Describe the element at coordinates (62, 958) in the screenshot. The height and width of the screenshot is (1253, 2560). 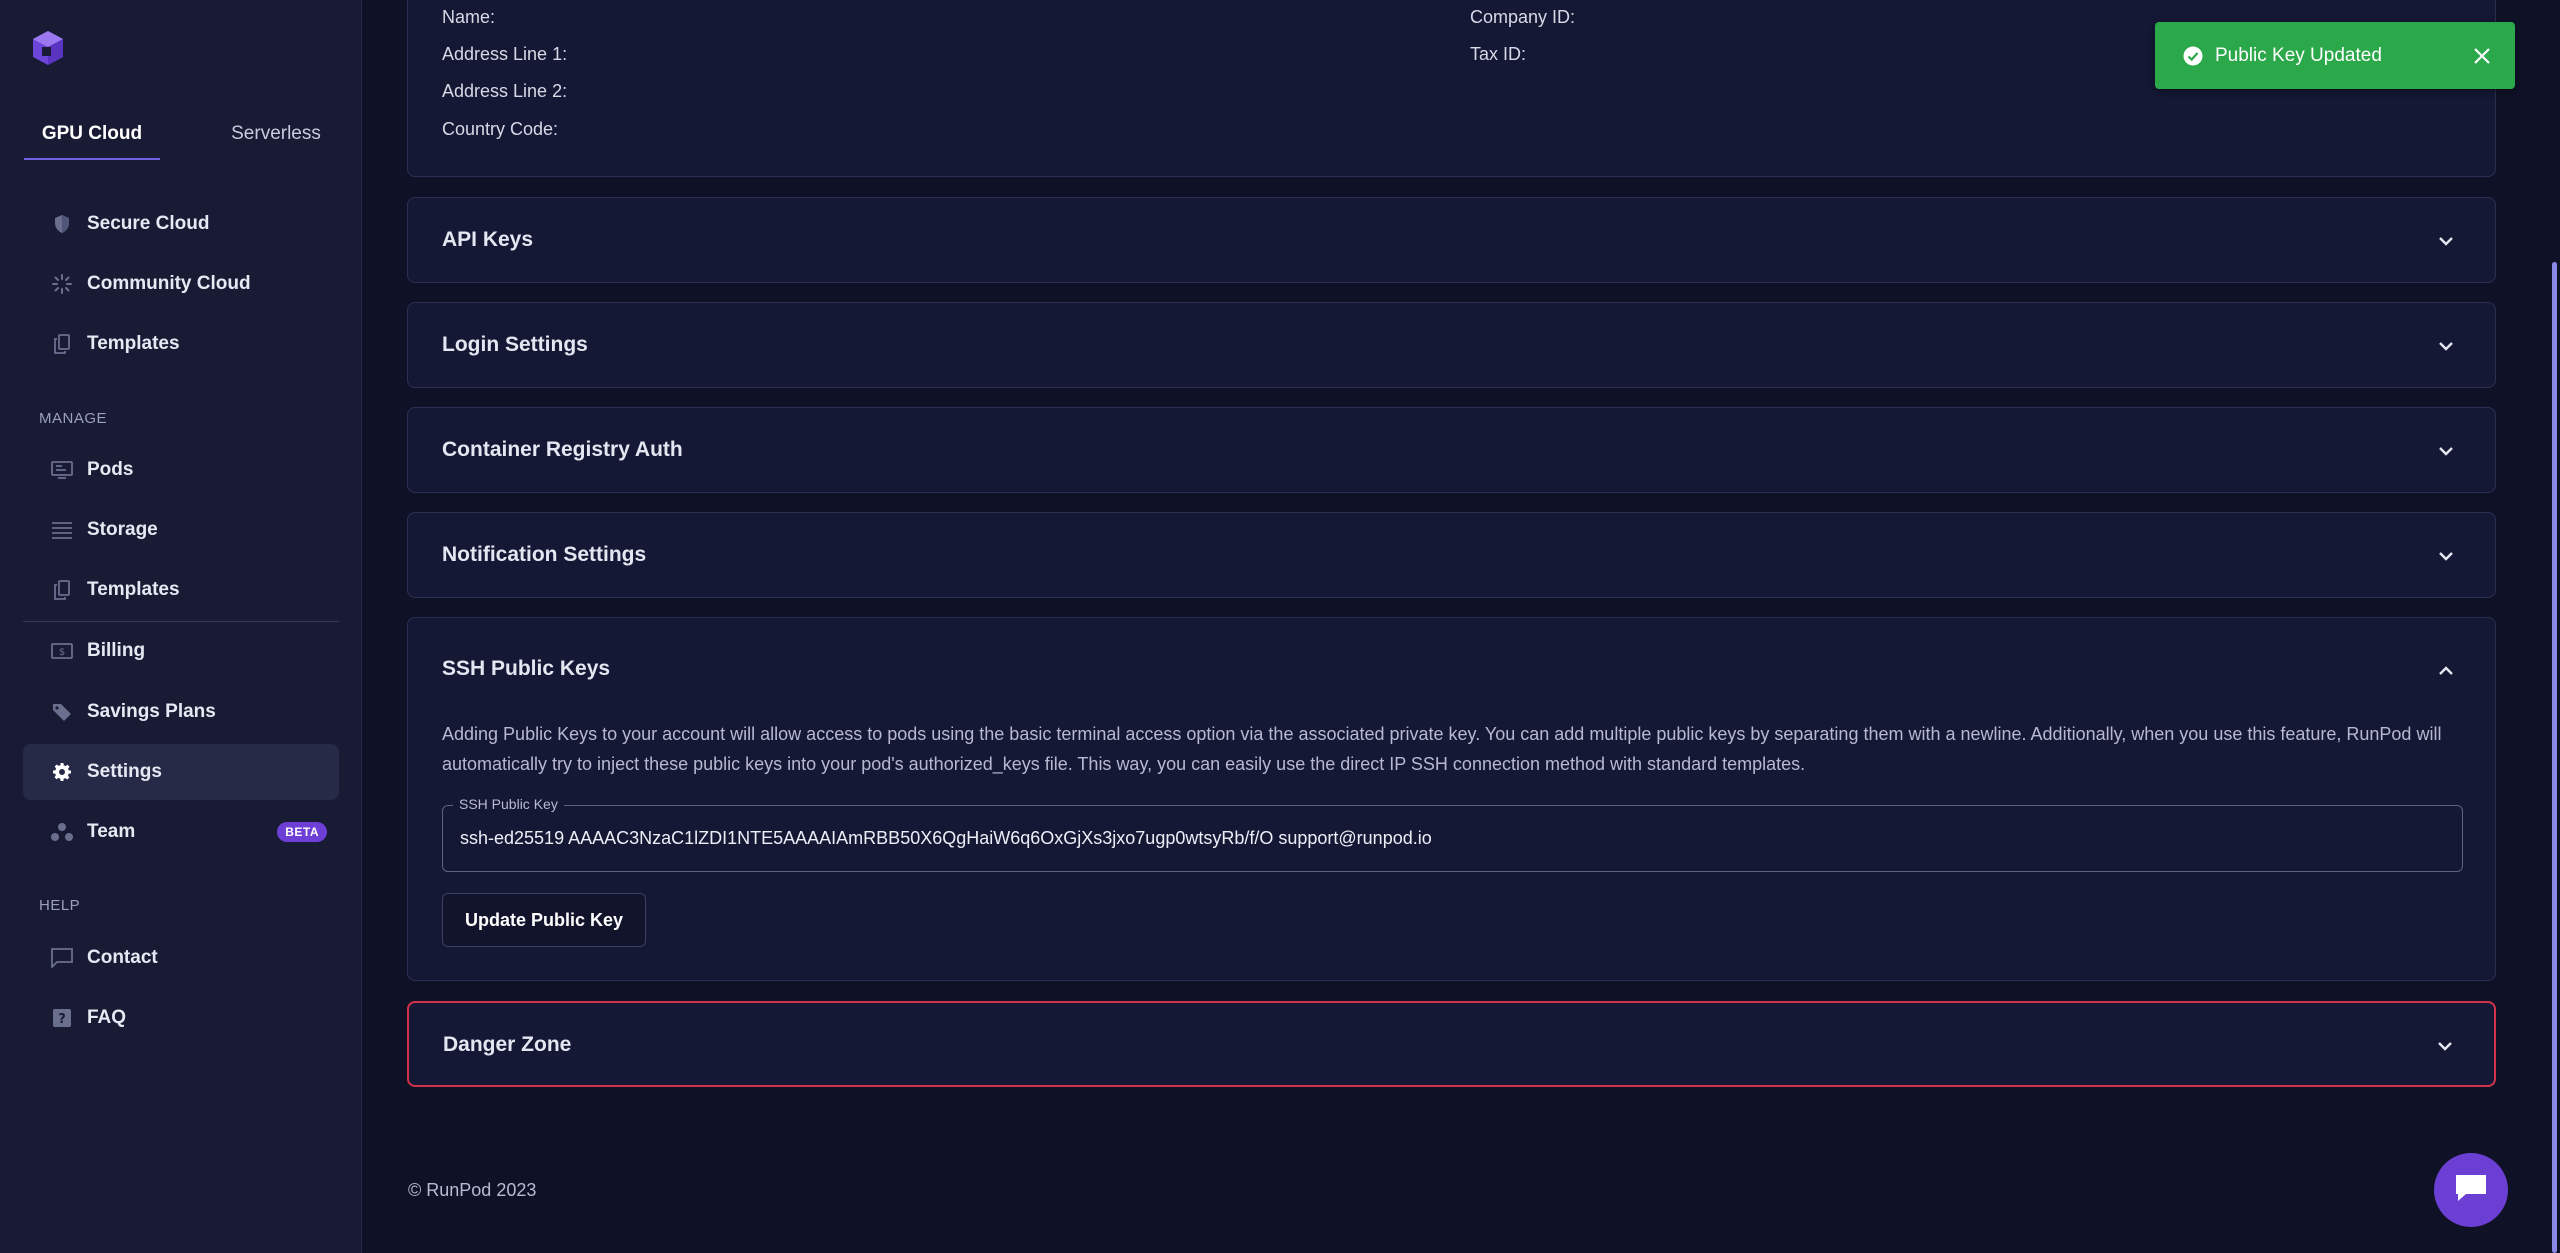
I see `chat-icon` at that location.